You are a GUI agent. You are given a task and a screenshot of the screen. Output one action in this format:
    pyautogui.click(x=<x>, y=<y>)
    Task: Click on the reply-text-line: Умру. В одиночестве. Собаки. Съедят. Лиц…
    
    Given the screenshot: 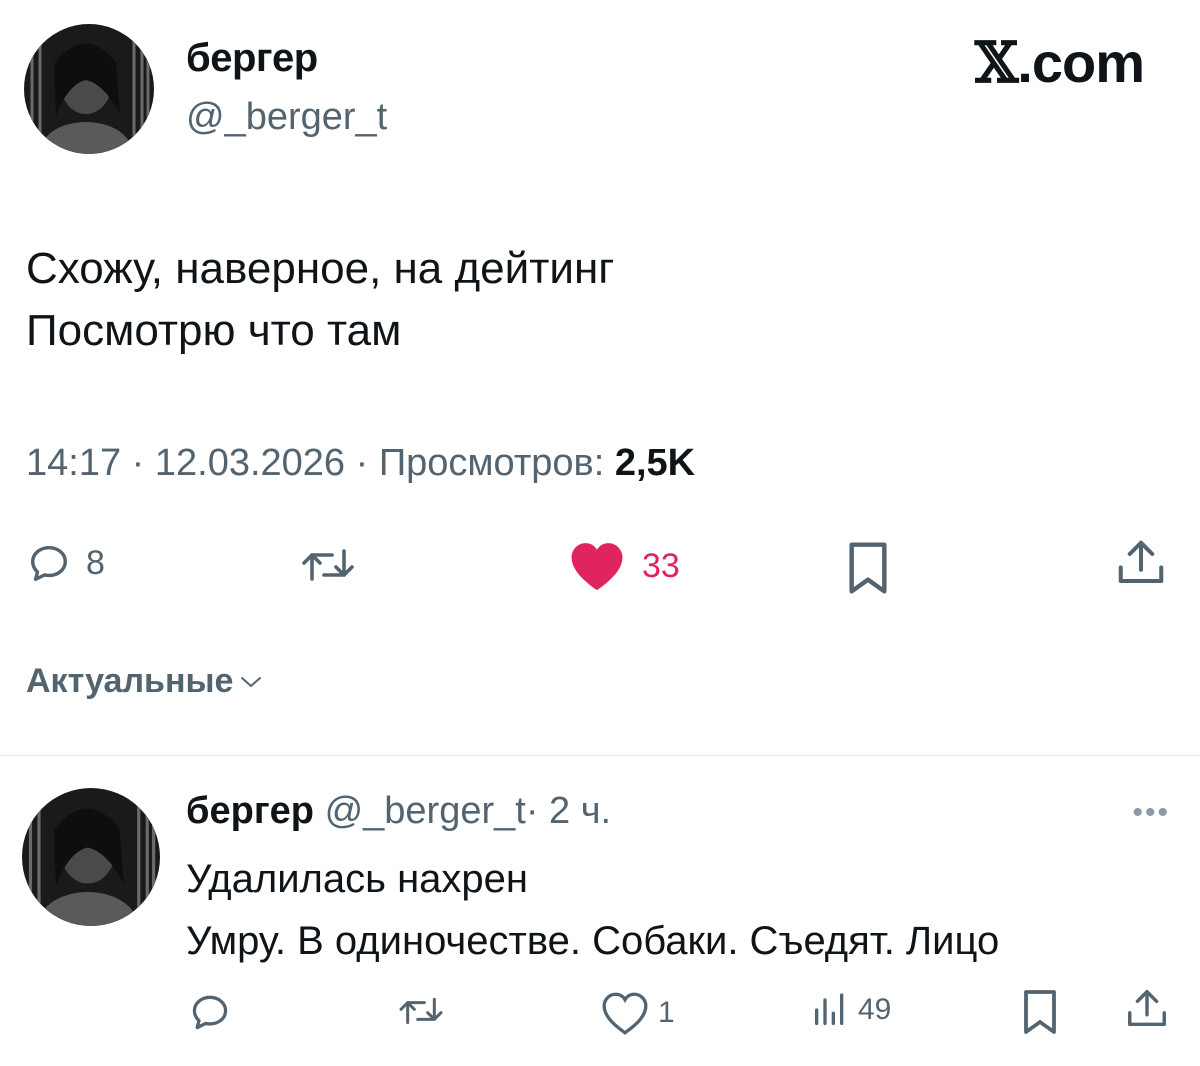 What is the action you would take?
    pyautogui.click(x=593, y=941)
    